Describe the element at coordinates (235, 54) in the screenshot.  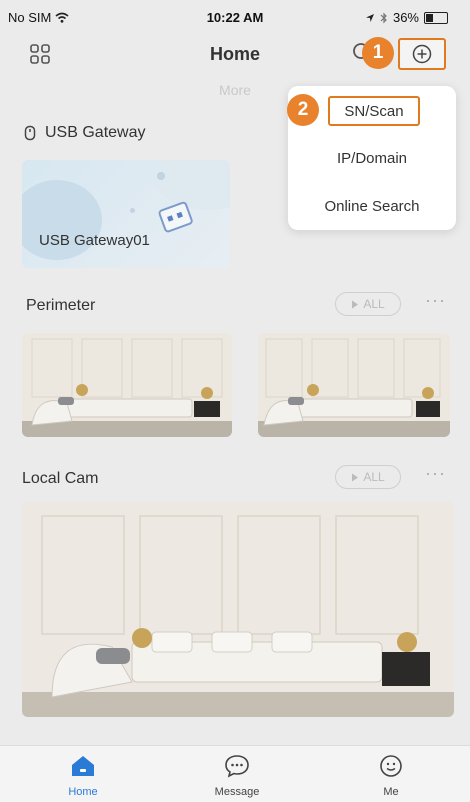
I see `top-nav: Home` at that location.